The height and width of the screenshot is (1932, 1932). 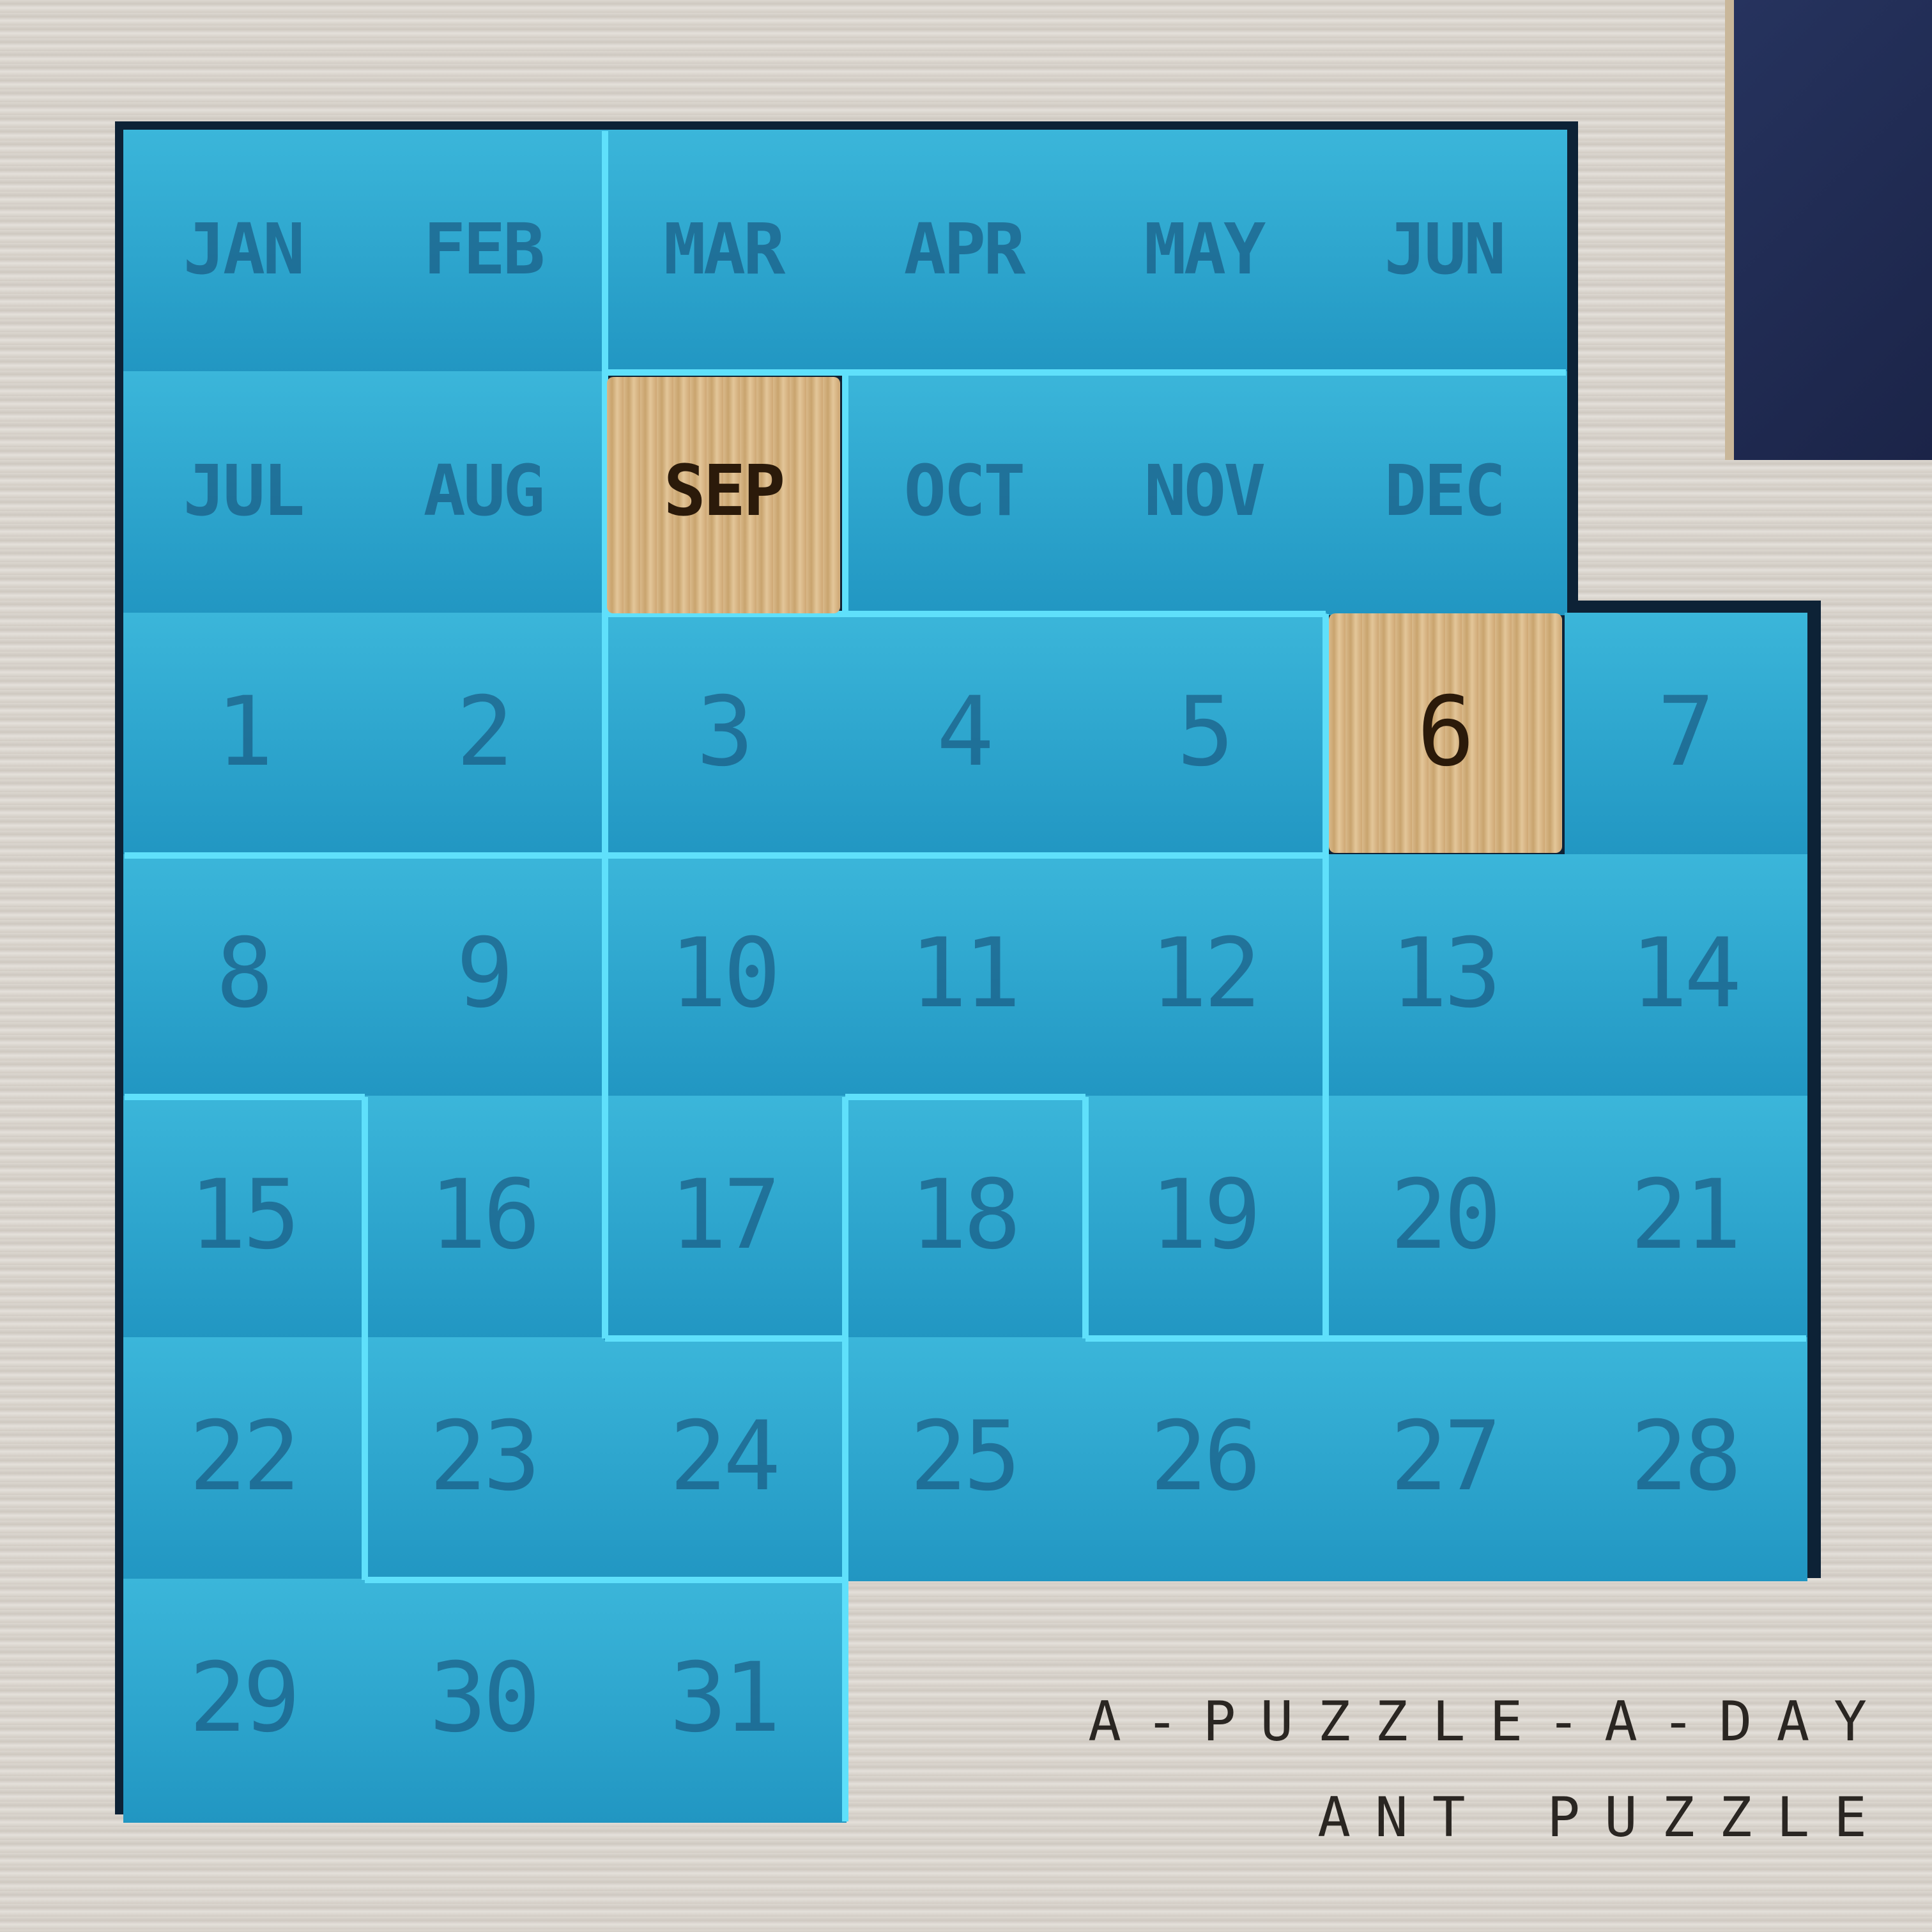 What do you see at coordinates (244, 1456) in the screenshot?
I see `day-cell-22: 22` at bounding box center [244, 1456].